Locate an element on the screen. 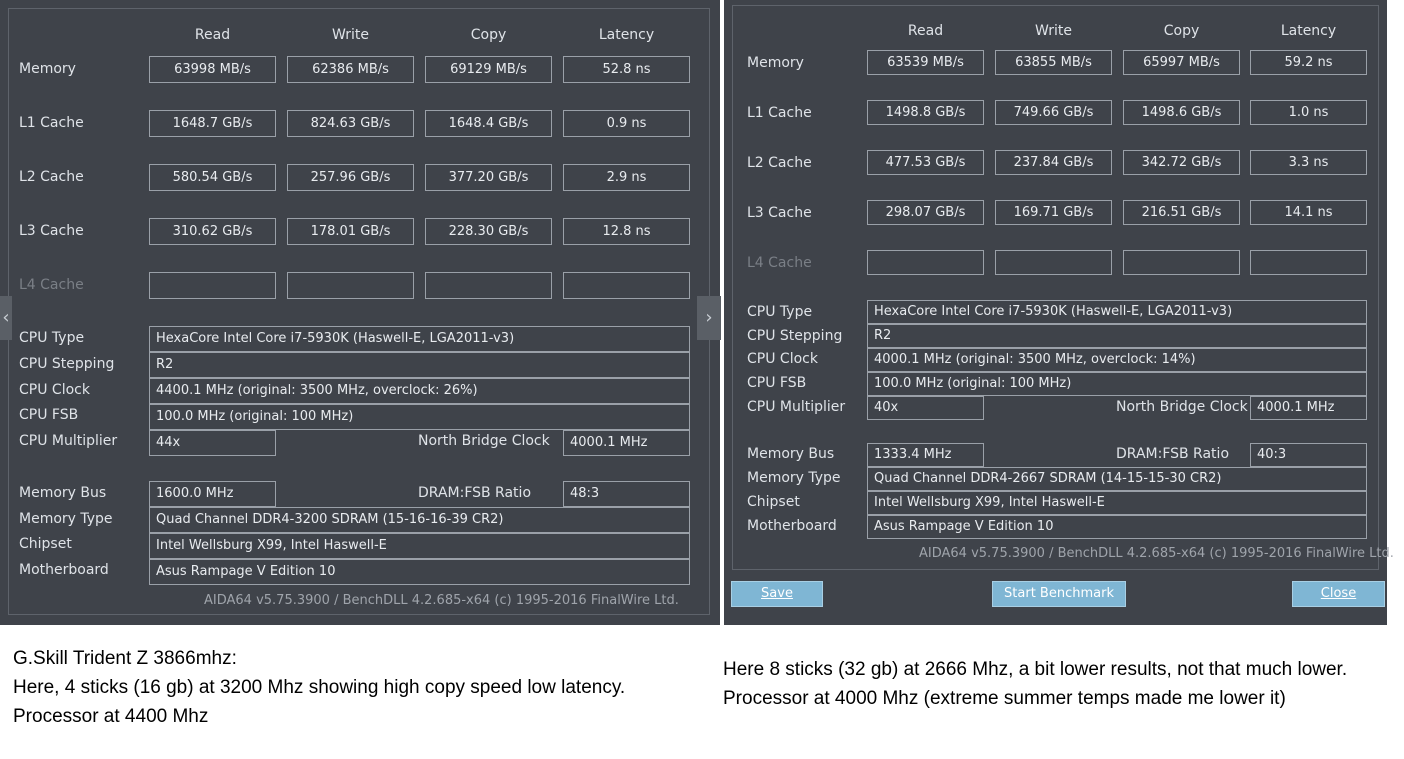 This screenshot has height=759, width=1404. left-dram-ratio-value: 48:3 is located at coordinates (626, 494).